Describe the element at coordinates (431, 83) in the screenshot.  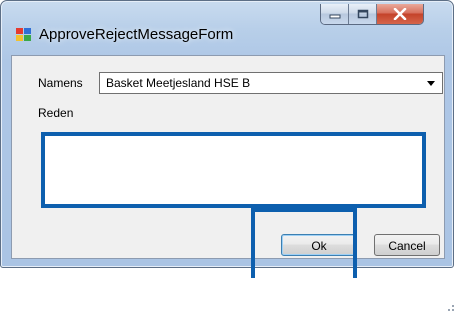
I see `dropdown-arrow-icon` at that location.